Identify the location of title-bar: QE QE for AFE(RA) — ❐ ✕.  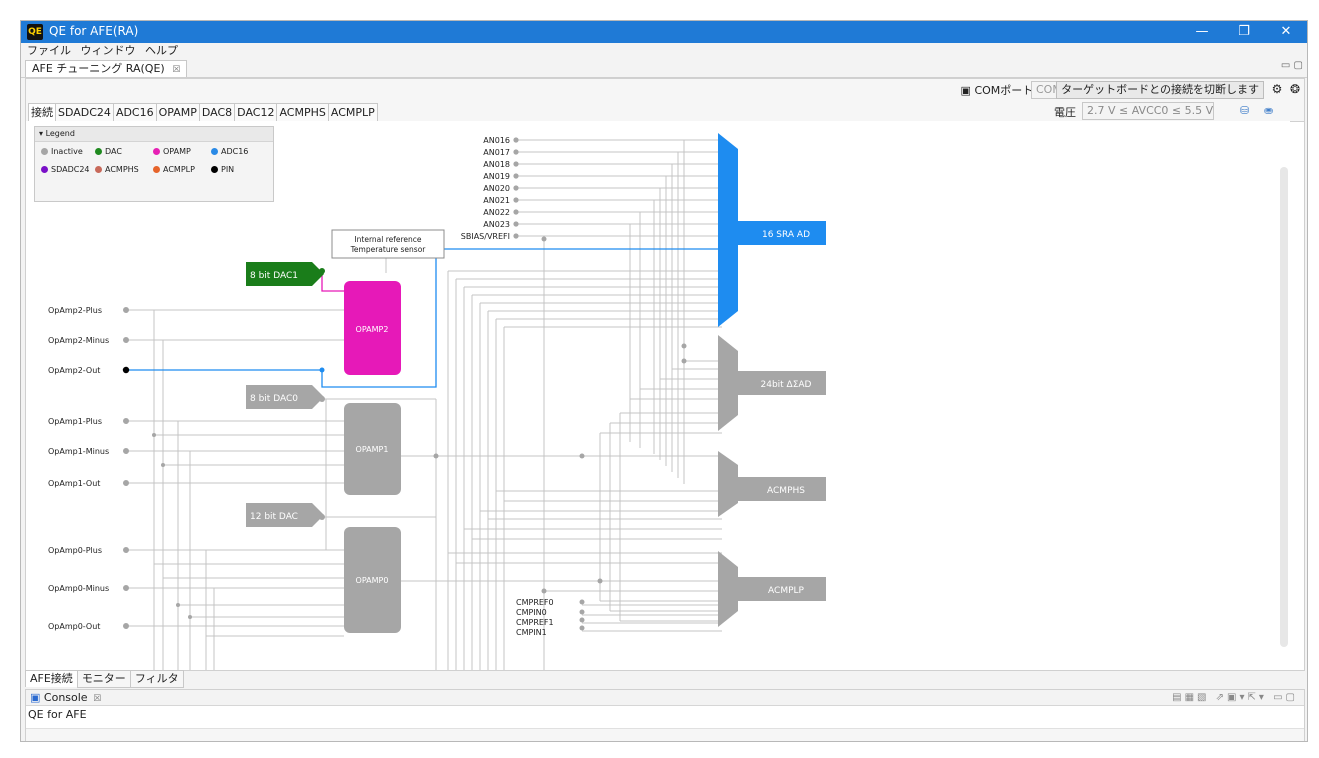
(664, 32).